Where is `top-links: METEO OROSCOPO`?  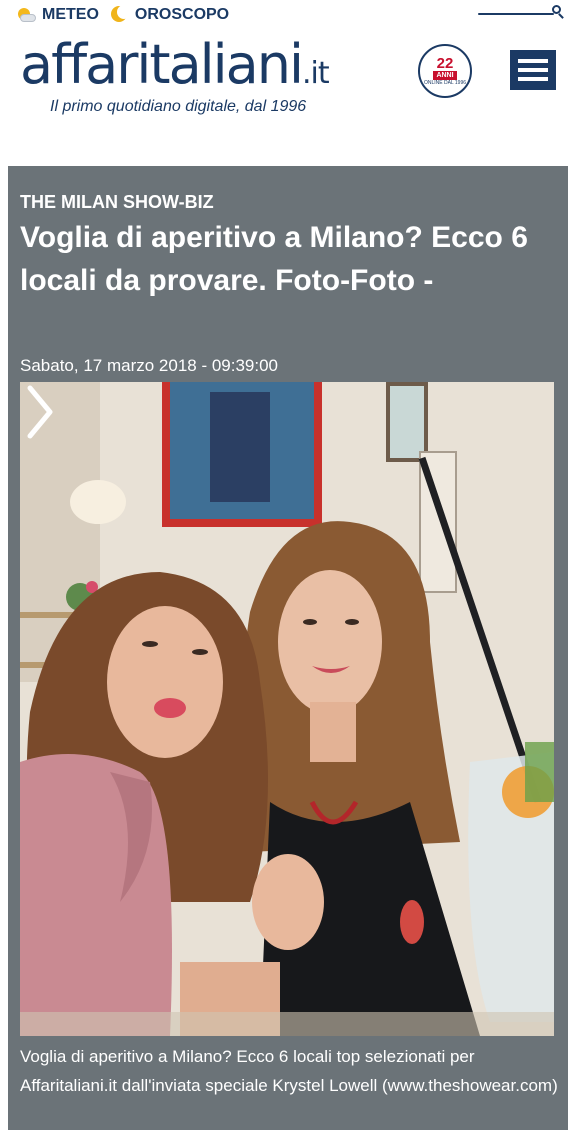 top-links: METEO OROSCOPO is located at coordinates (127, 15).